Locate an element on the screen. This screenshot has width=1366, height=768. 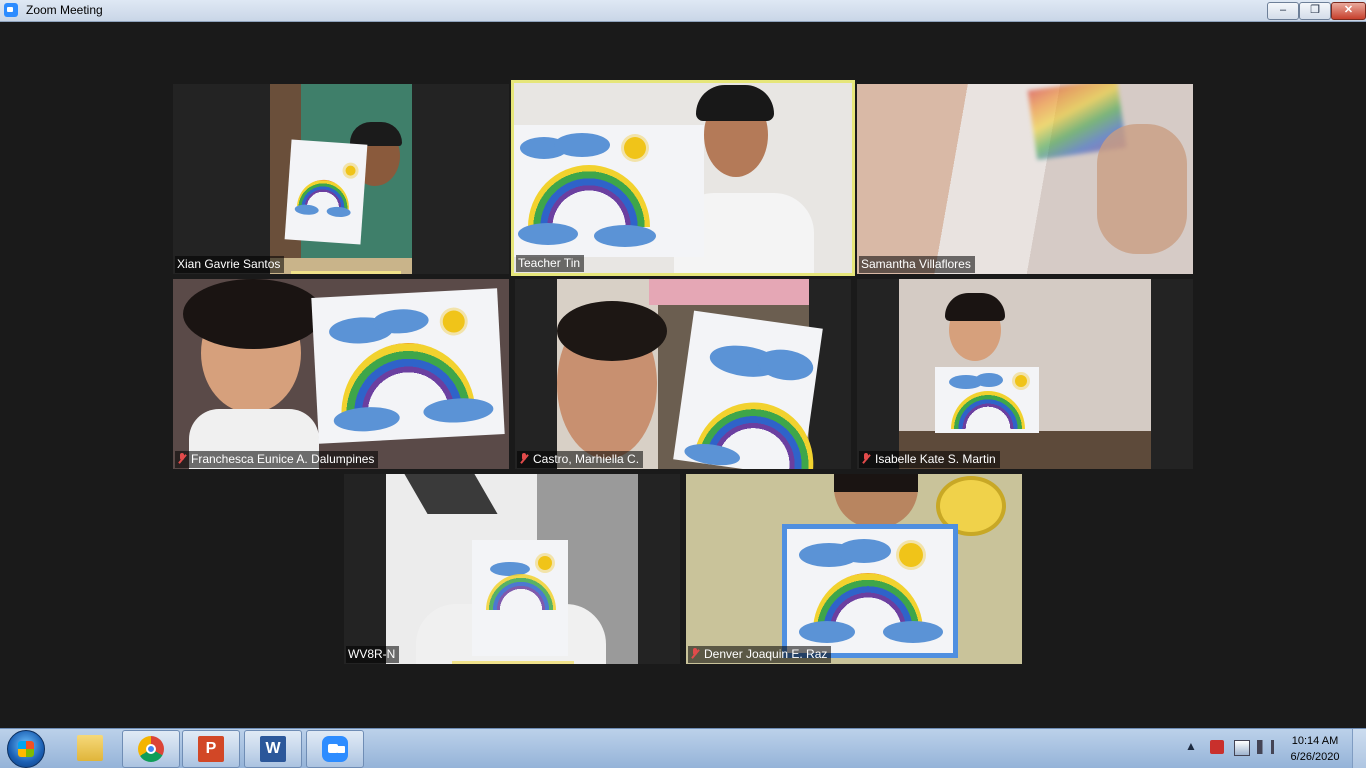
video-tile: WV8R-N is located at coordinates (512, 569).